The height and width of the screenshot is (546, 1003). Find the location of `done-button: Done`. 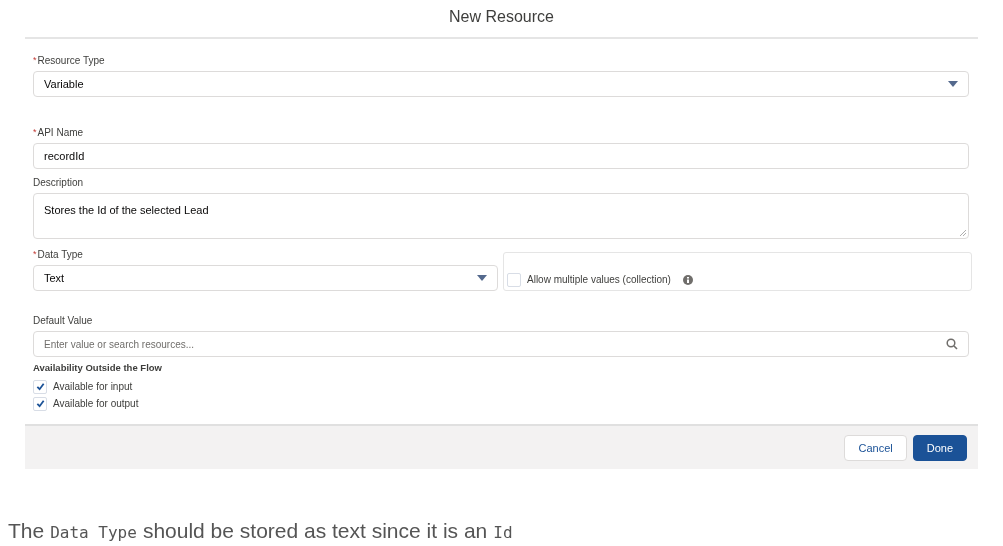

done-button: Done is located at coordinates (939, 447).